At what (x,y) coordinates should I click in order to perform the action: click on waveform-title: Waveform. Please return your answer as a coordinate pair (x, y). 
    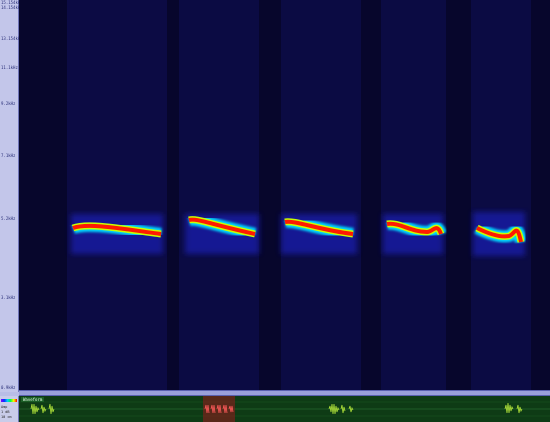
    Looking at the image, I should click on (33, 399).